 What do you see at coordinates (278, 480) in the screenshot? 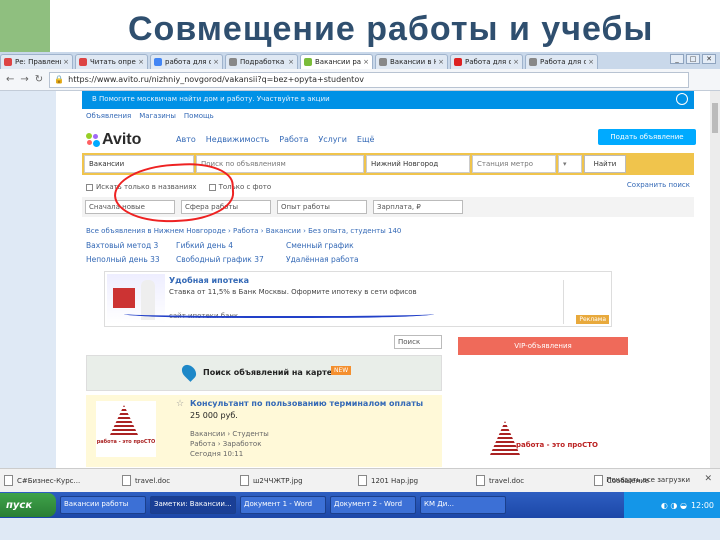
I see `download-label: ш2ЧЧЖТР.jpg` at bounding box center [278, 480].